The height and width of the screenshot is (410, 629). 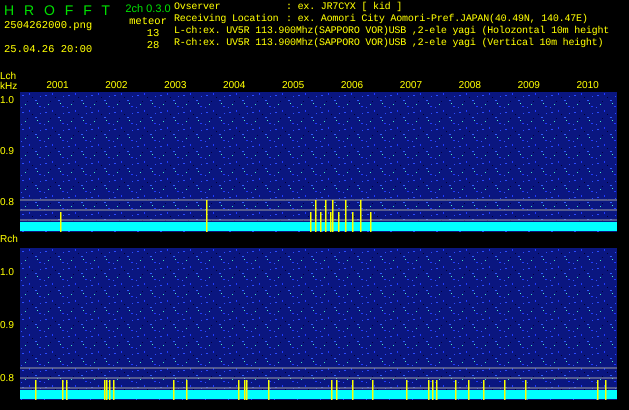 What do you see at coordinates (389, 44) in the screenshot?
I see `receiver-info: R-ch:ex. UV5R 113.900Mhz(SAPPORO VOR)USB ,2-ele yagi (Vertical 10m height)` at bounding box center [389, 44].